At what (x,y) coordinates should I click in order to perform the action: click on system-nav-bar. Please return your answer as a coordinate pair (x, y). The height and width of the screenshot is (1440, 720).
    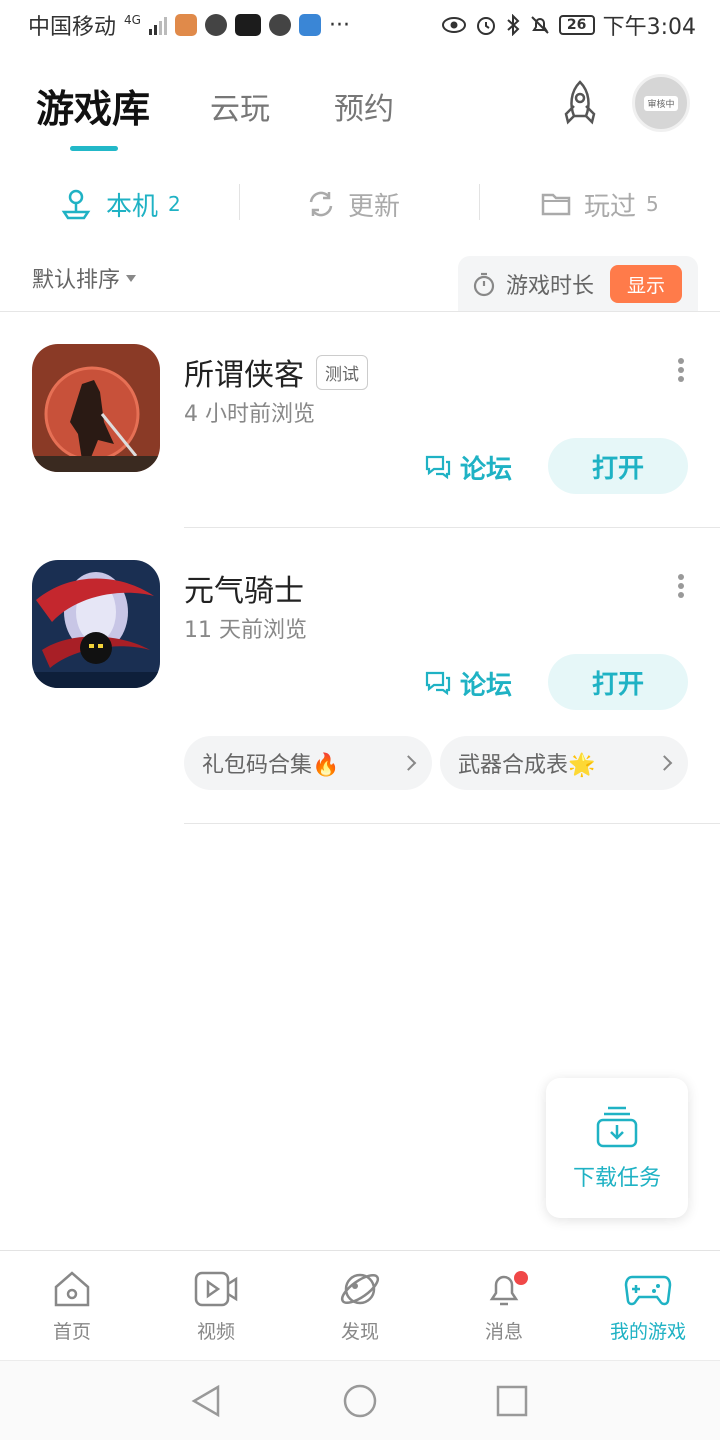
    Looking at the image, I should click on (360, 1400).